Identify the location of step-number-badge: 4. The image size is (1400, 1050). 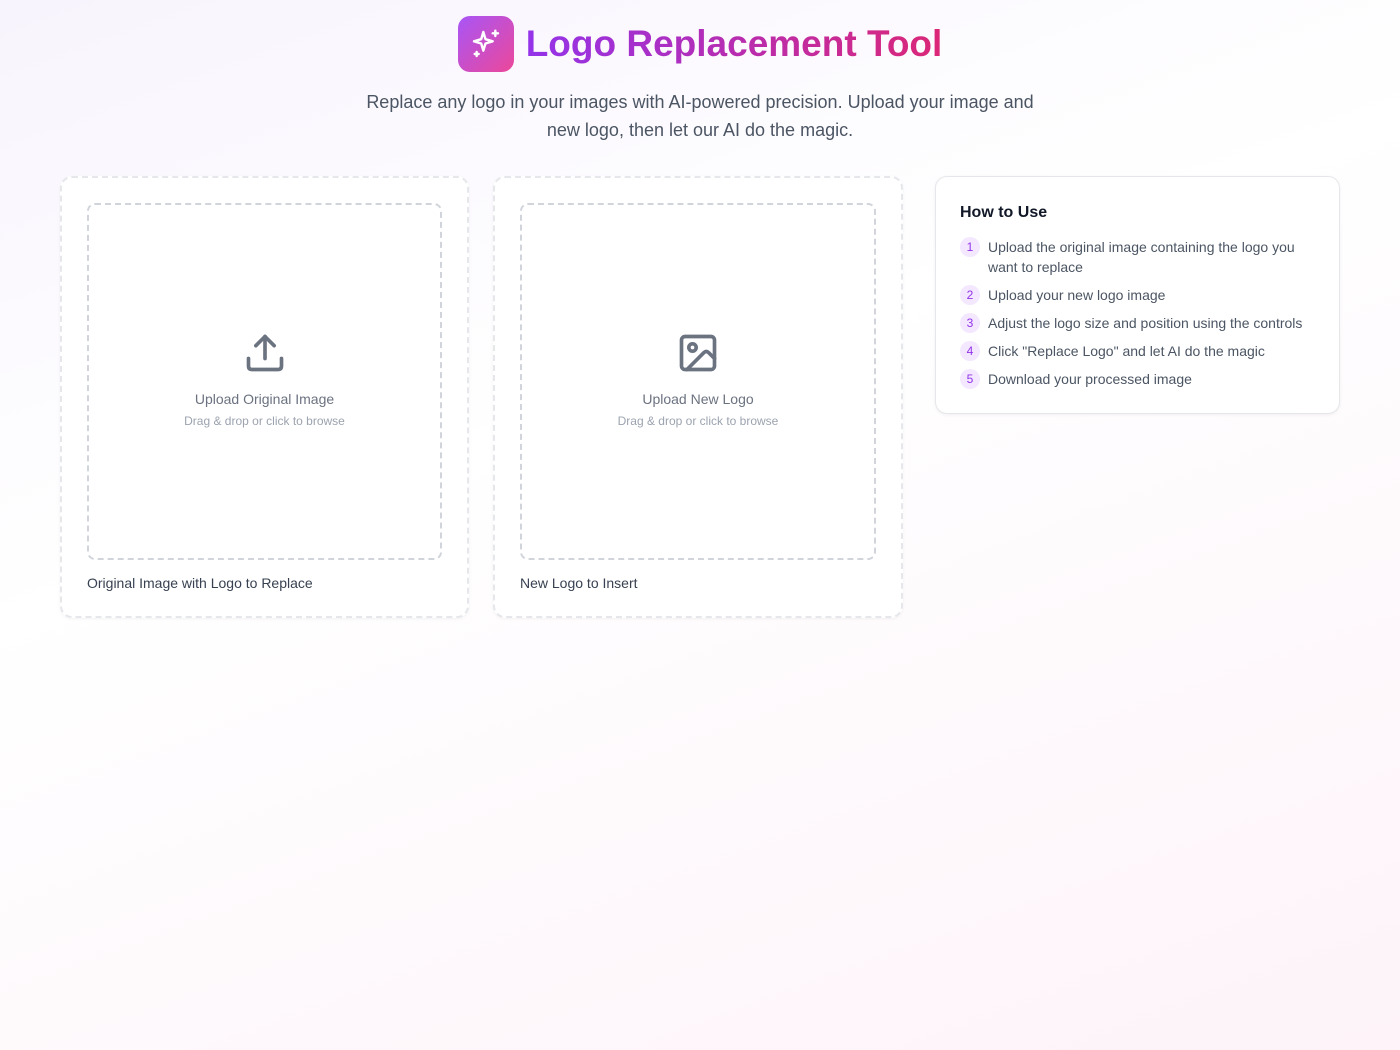
(970, 351).